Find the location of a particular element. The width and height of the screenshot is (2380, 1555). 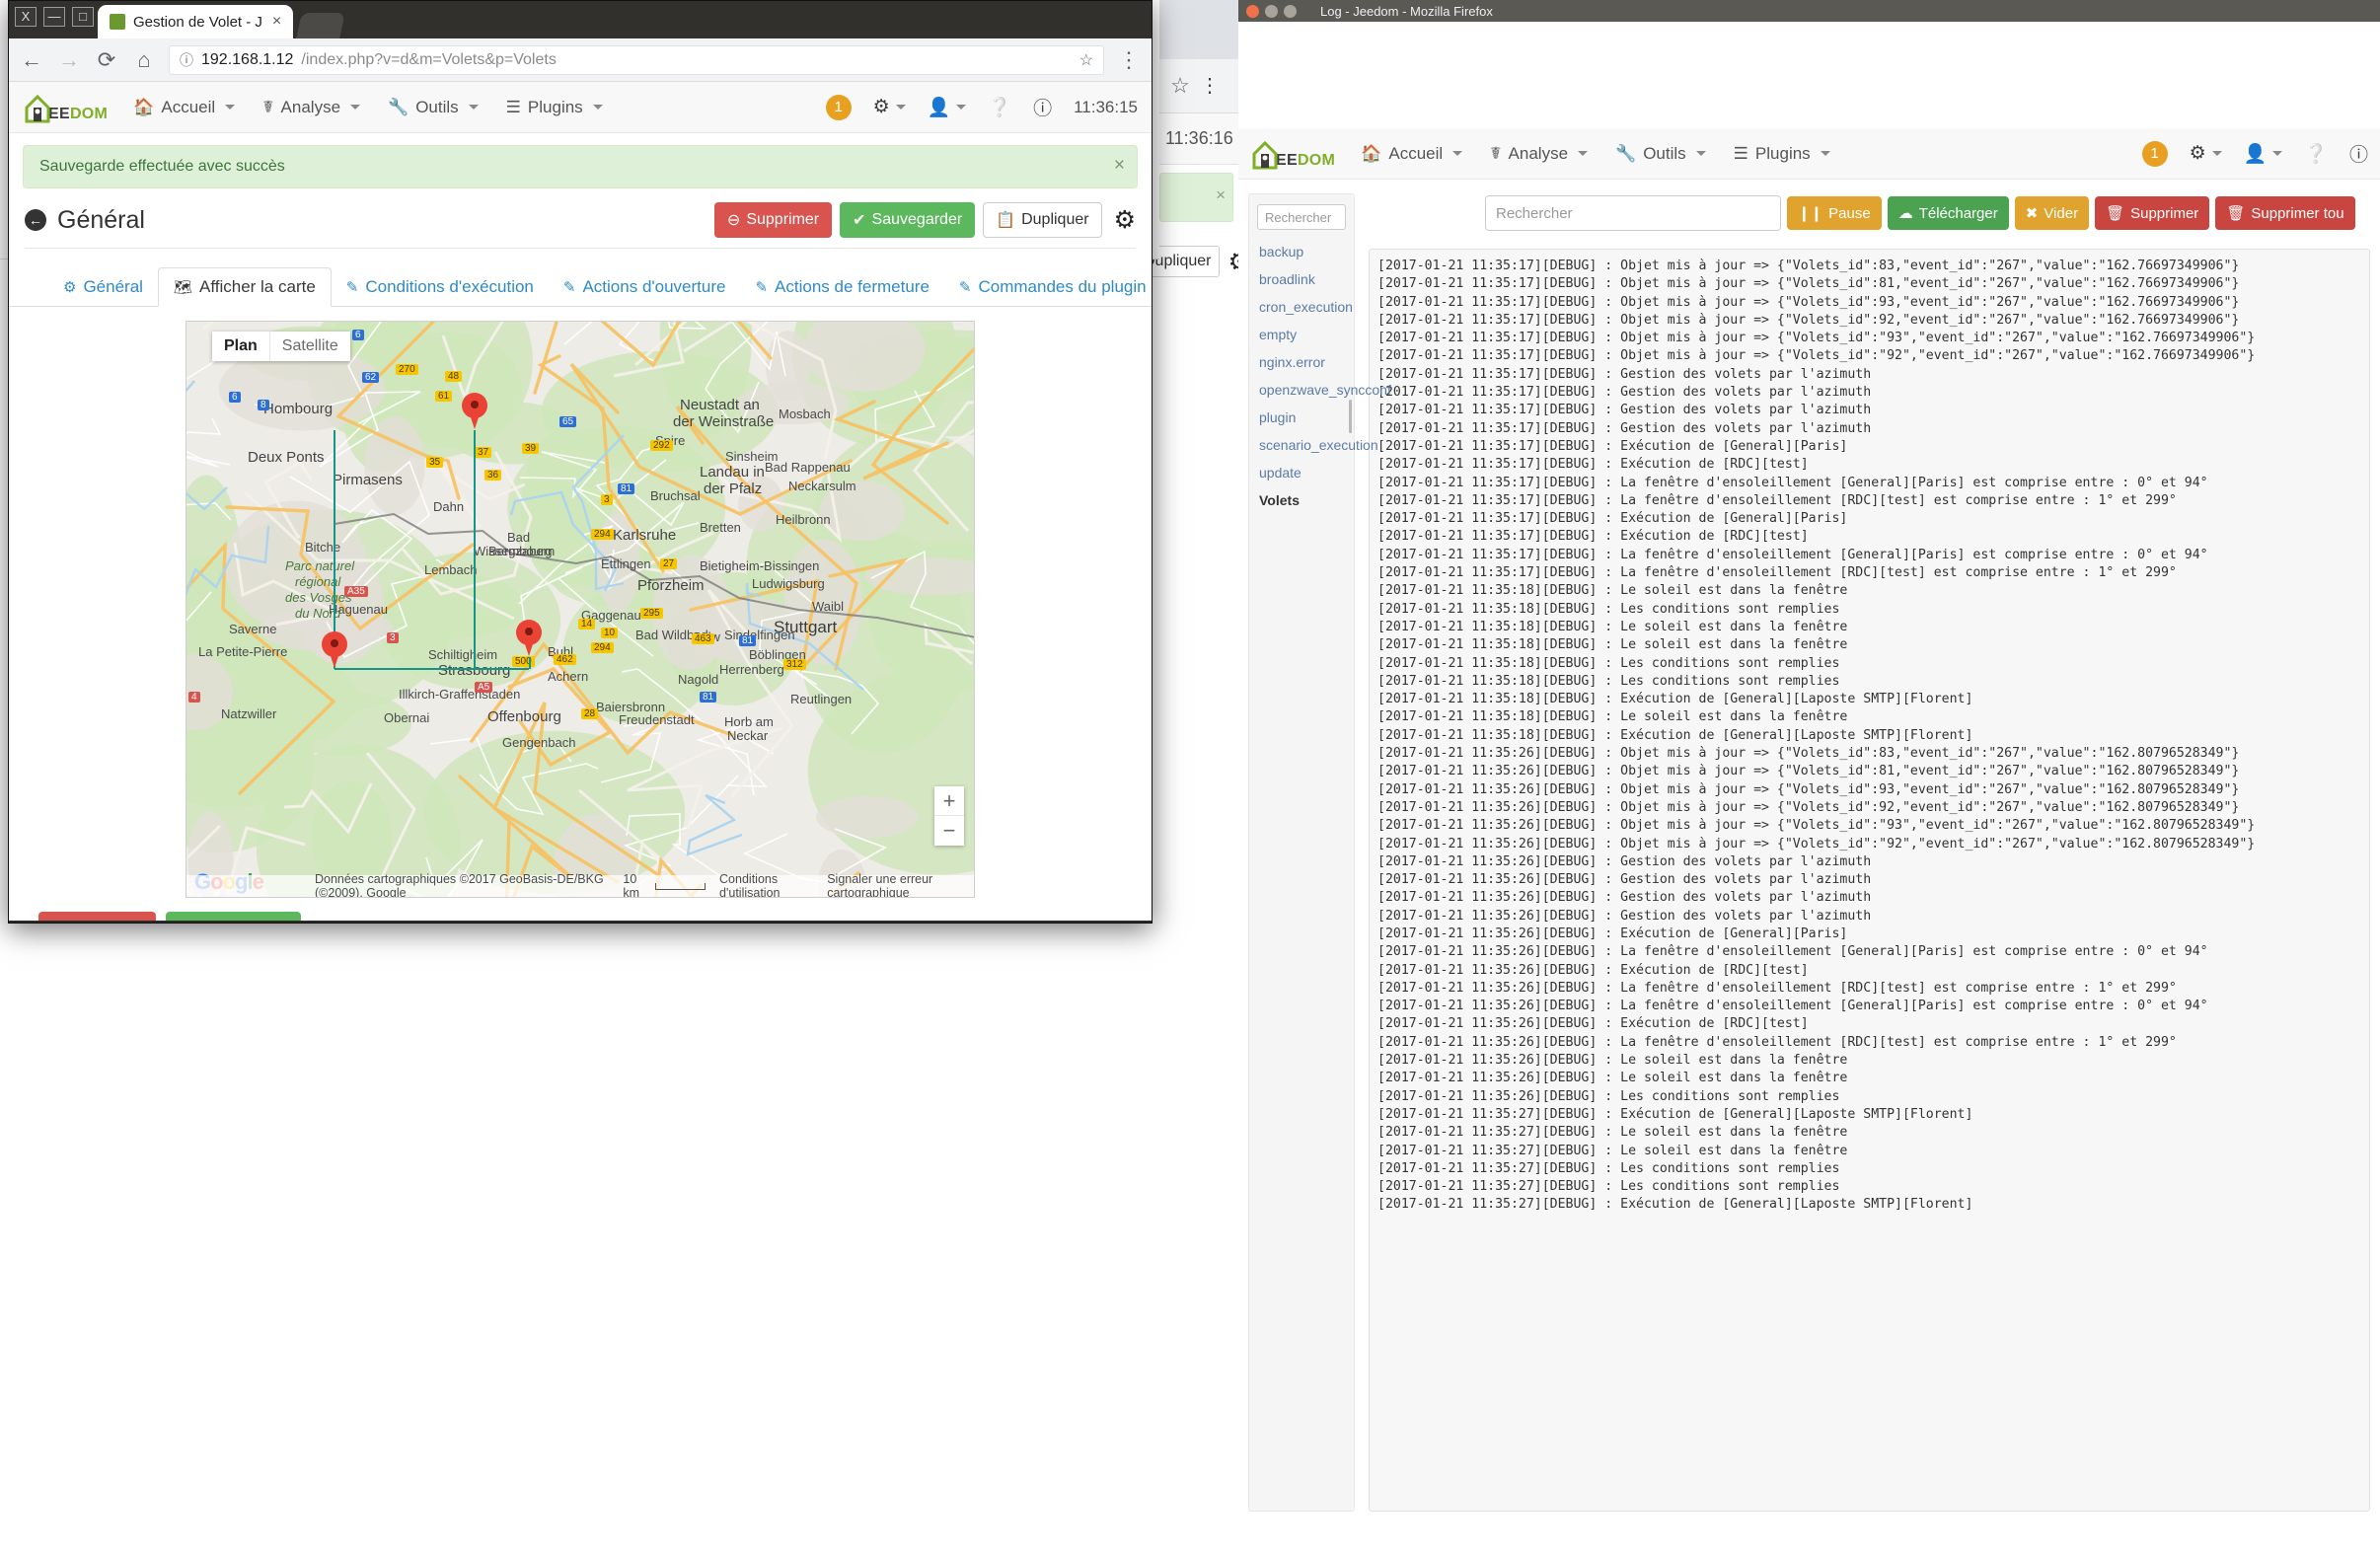

front-window-titlebar: X — □ Gestion de Volet - J × is located at coordinates (580, 19).